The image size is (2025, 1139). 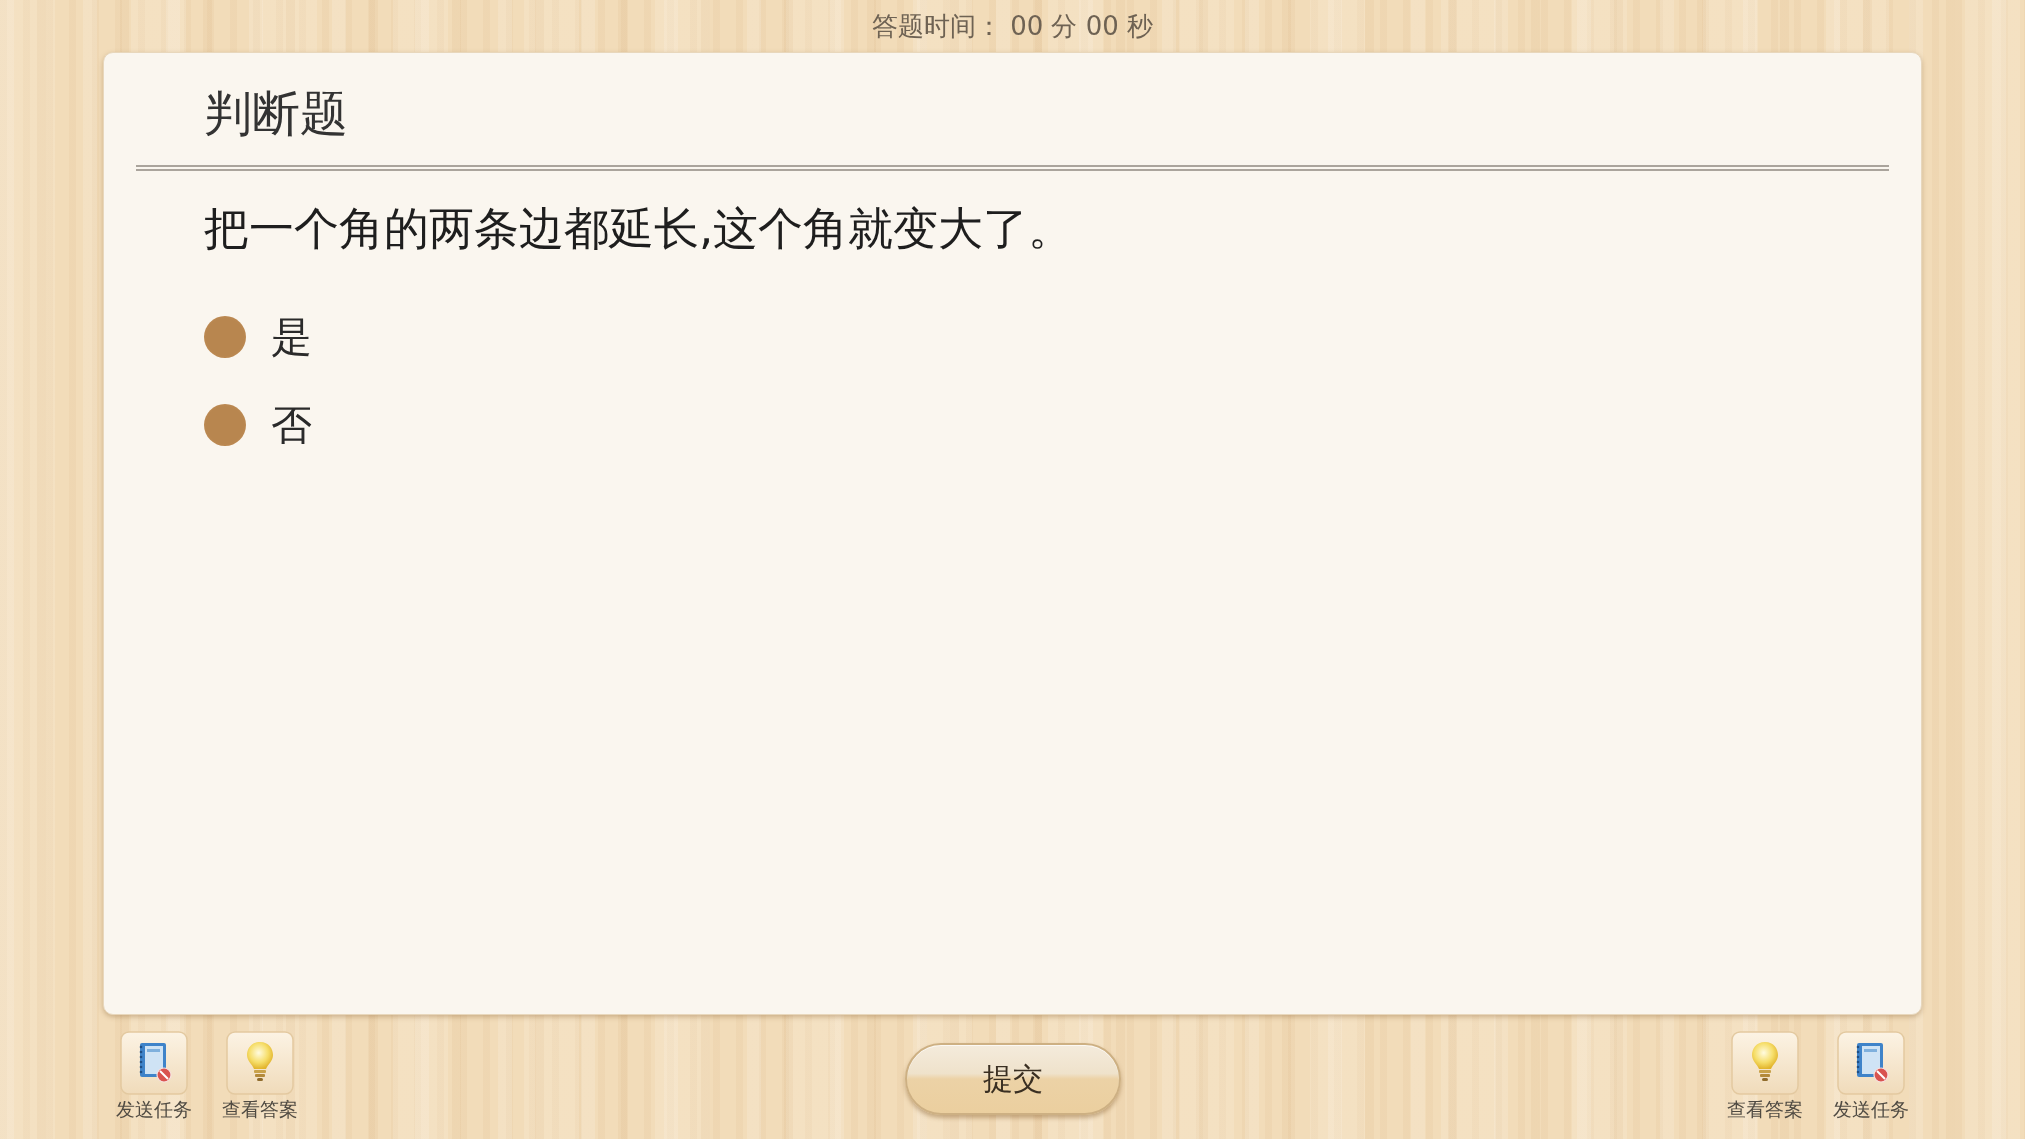 I want to click on answer-timer: 答题时间： 00 分 00 秒, so click(x=1012, y=26).